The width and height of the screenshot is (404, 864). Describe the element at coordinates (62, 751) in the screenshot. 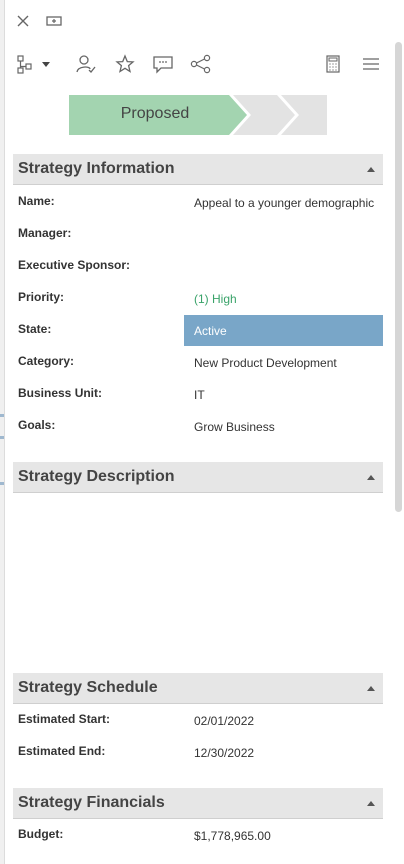

I see `field-label: Estimated End:` at that location.